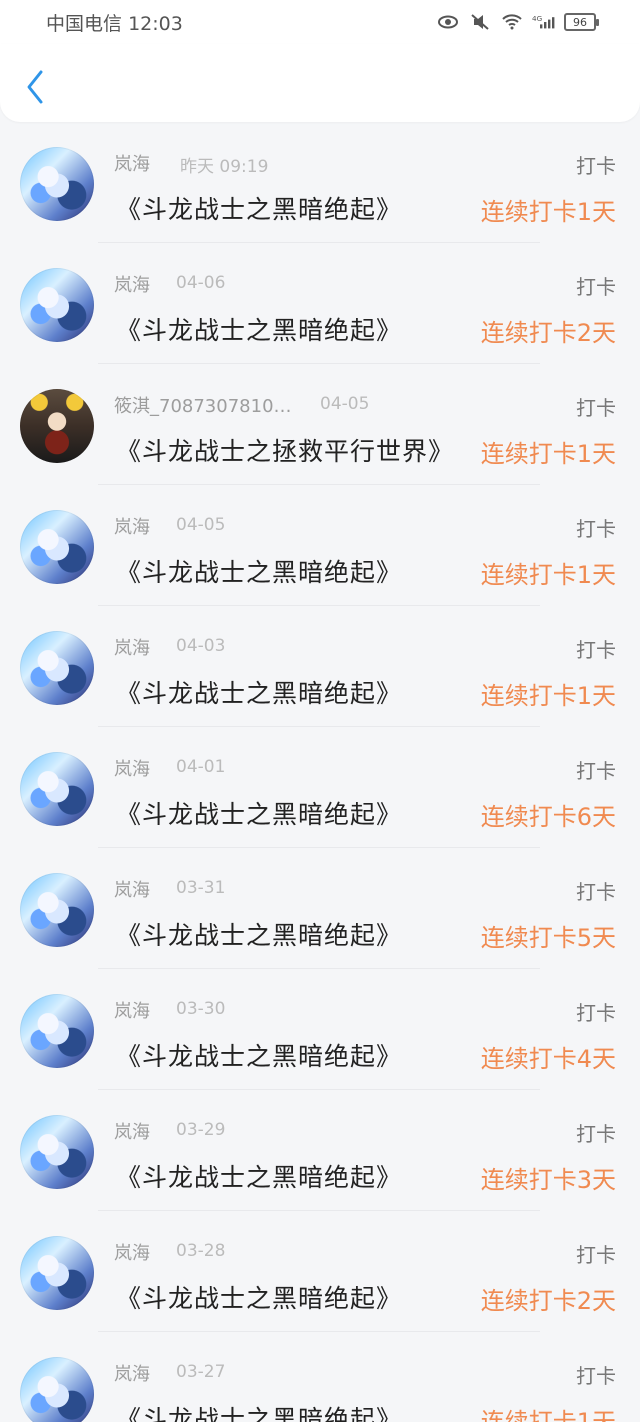  I want to click on post-time: 03-28, so click(201, 1251).